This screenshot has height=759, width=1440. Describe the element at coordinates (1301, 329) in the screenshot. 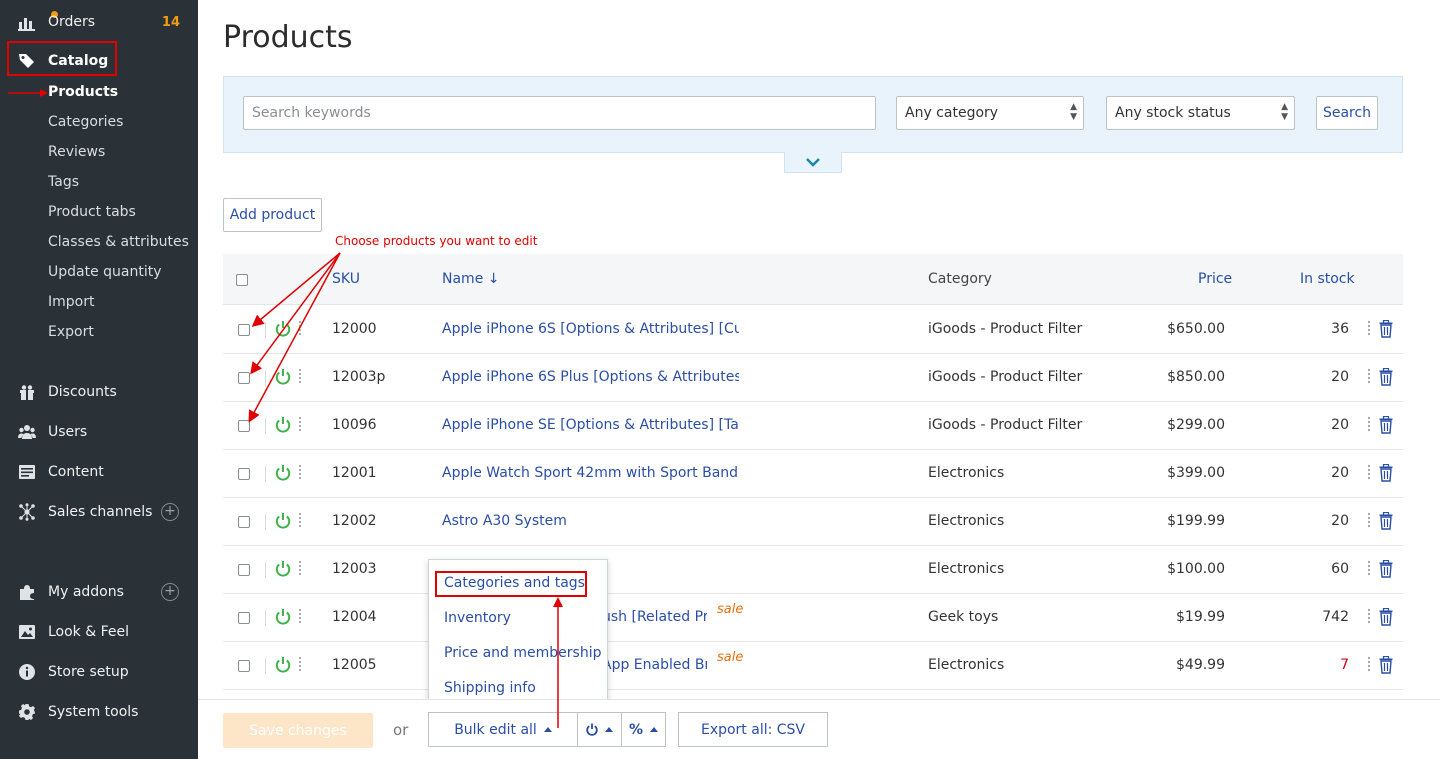

I see `row-stock: 36` at that location.